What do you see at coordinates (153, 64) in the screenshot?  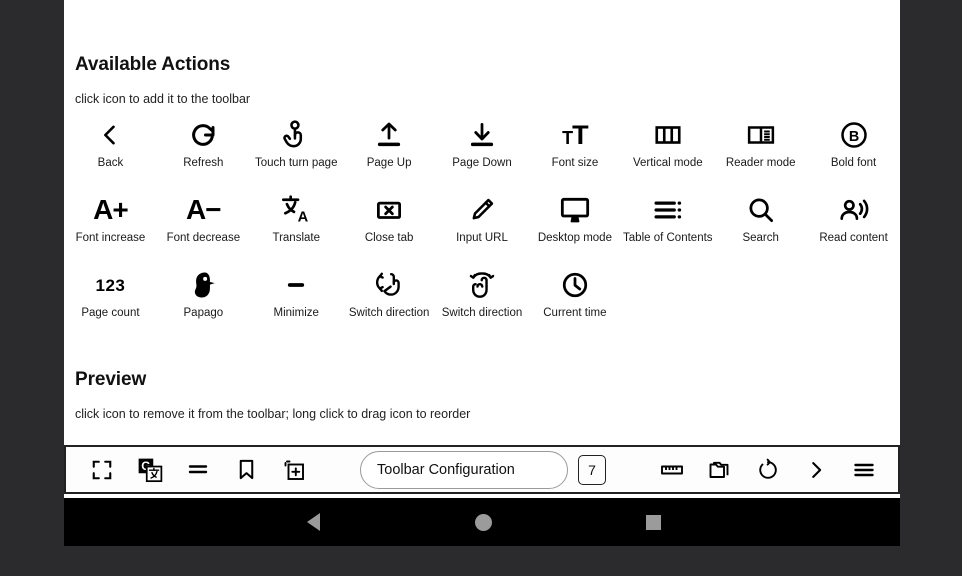 I see `available-actions-title: Available Actions` at bounding box center [153, 64].